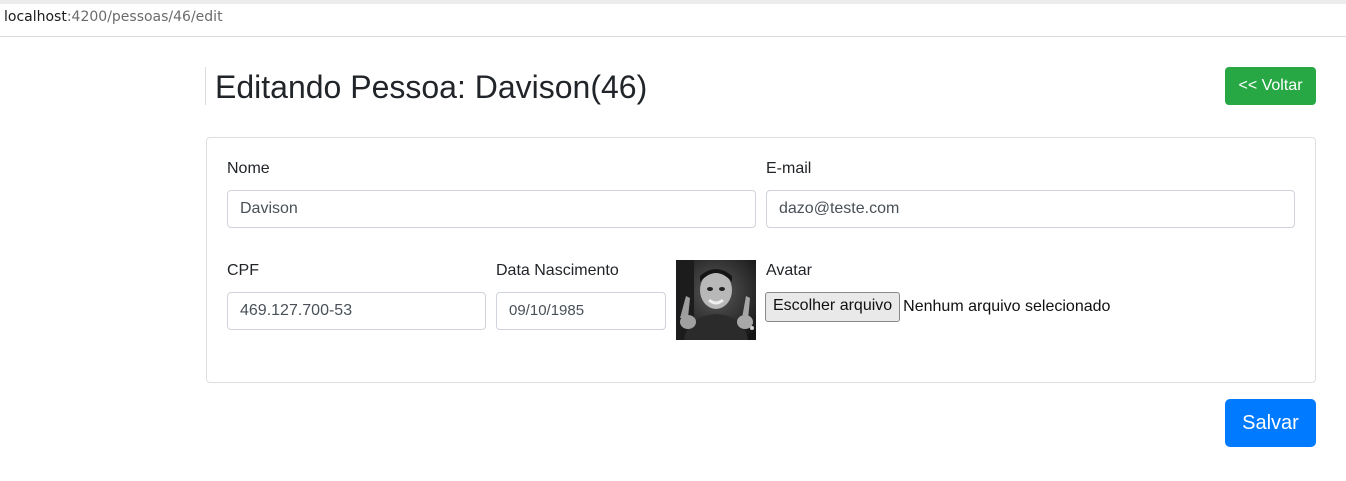  Describe the element at coordinates (205, 86) in the screenshot. I see `title-divider` at that location.